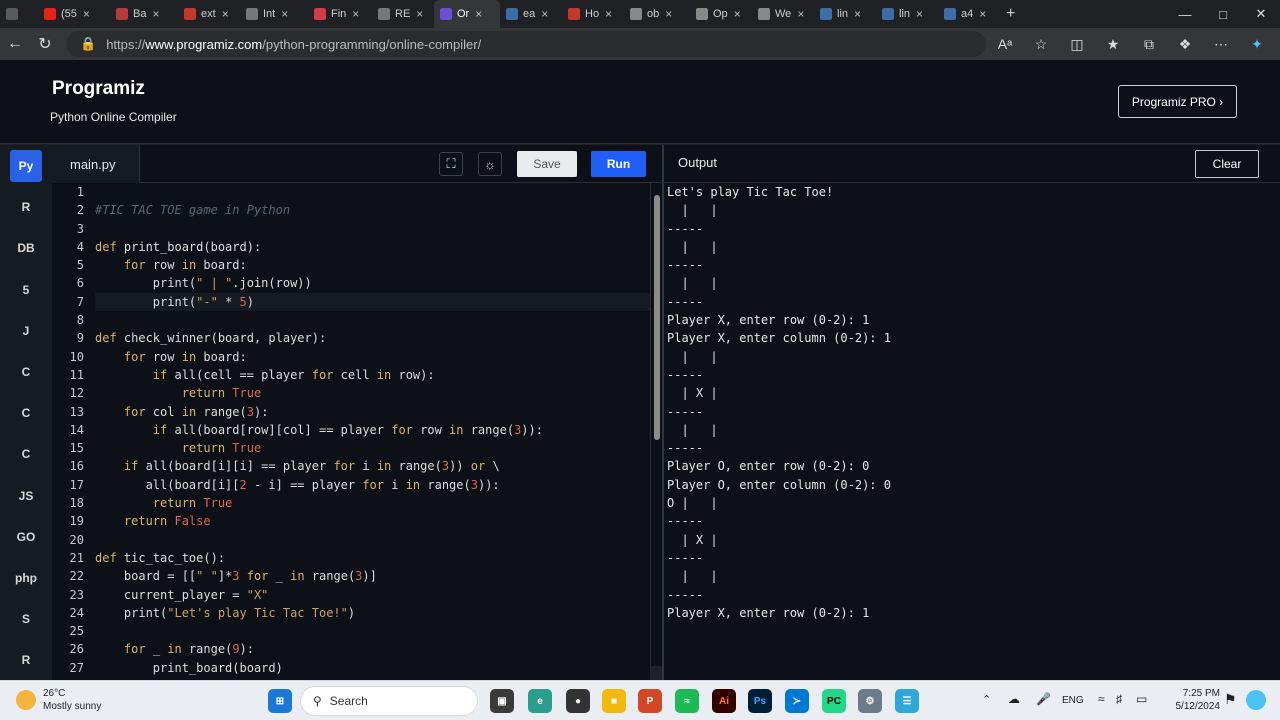 This screenshot has height=720, width=1280. What do you see at coordinates (870, 701) in the screenshot?
I see `settings-icon: ⚙` at bounding box center [870, 701].